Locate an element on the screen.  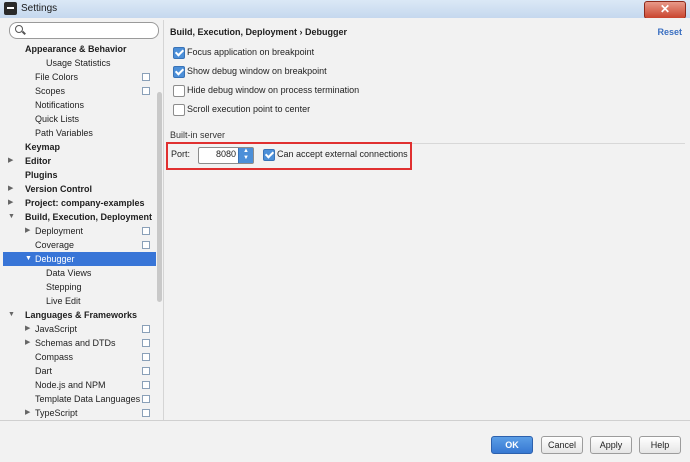
sidebar-item-label: Notifications is located at coordinates (60, 105).